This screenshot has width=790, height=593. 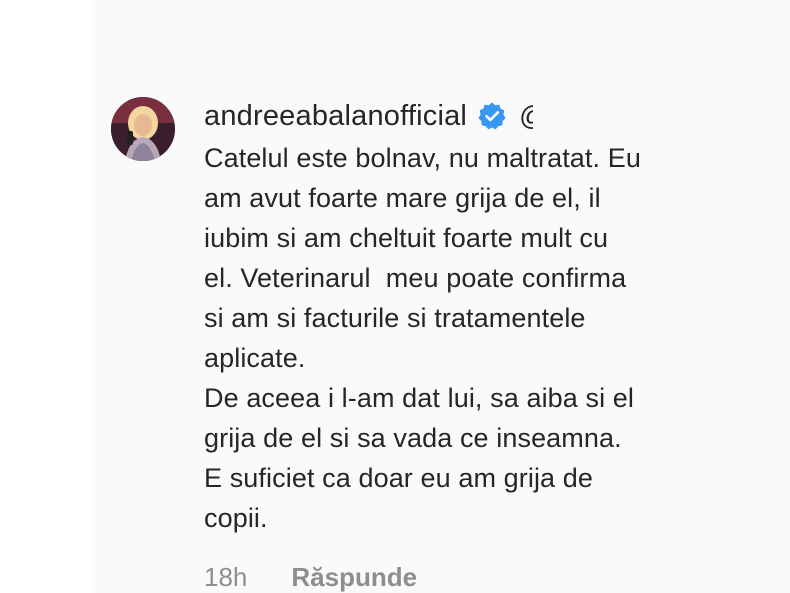 I want to click on comment-meta: 18h Răspunde, so click(x=310, y=577).